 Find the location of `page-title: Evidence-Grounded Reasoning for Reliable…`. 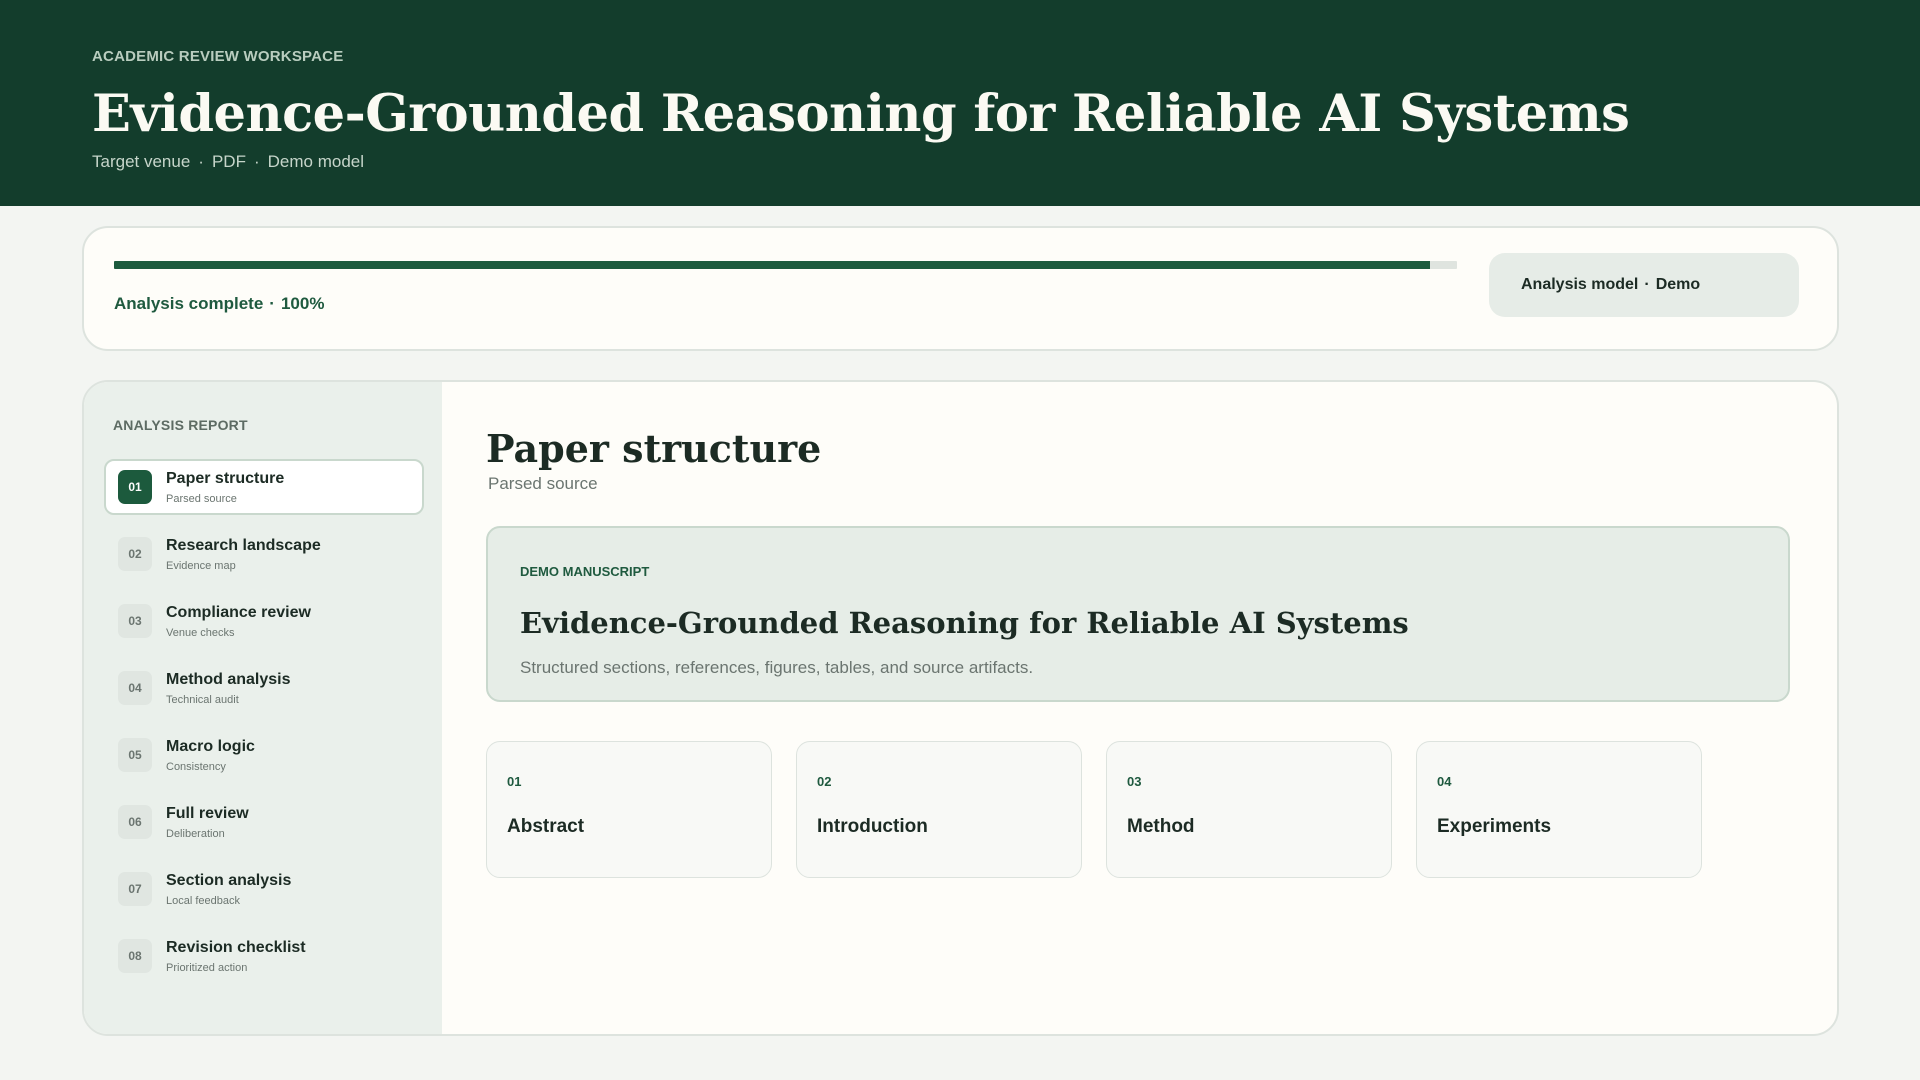

page-title: Evidence-Grounded Reasoning for Reliable… is located at coordinates (861, 114).